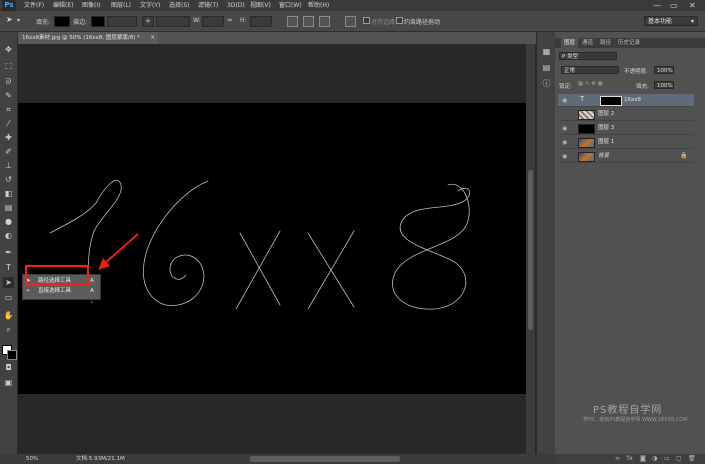 The height and width of the screenshot is (464, 705). I want to click on tab-channels: 通道, so click(587, 43).